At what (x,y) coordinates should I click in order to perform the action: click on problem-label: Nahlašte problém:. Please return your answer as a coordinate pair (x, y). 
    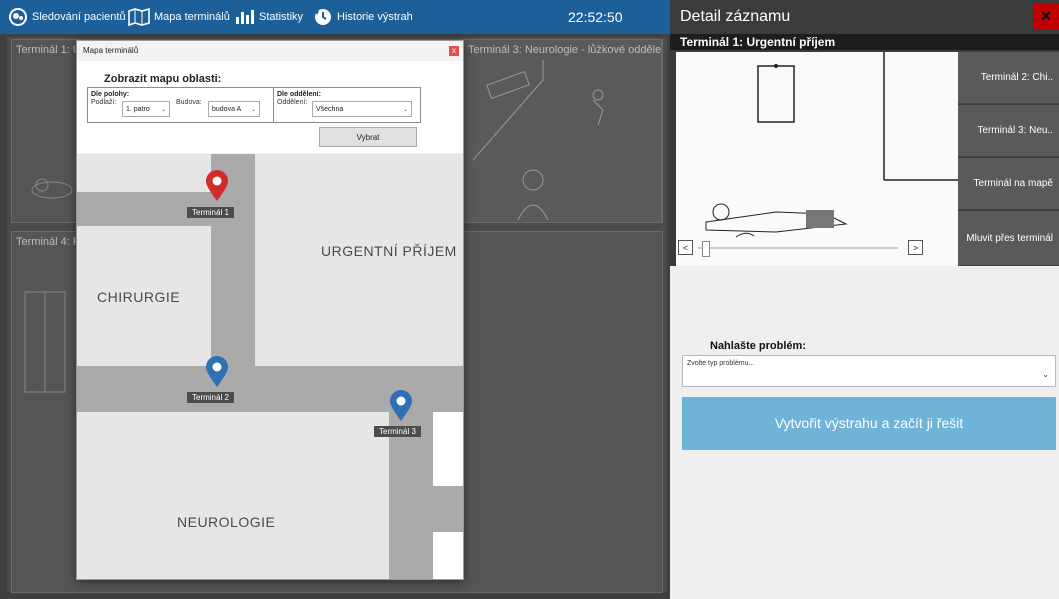
    Looking at the image, I should click on (758, 346).